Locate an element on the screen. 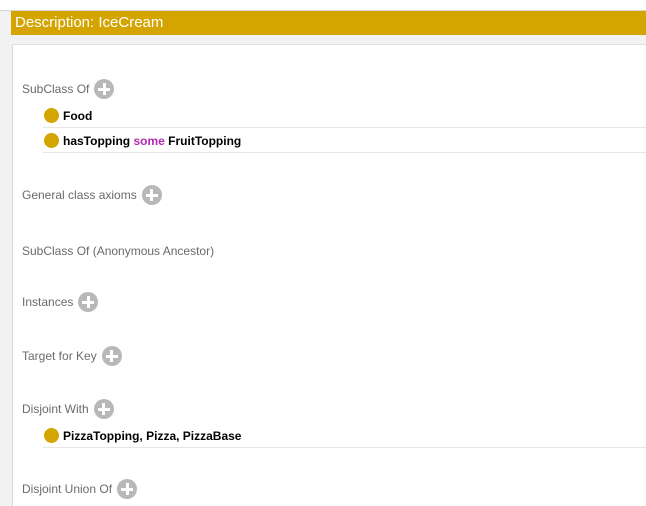 This screenshot has height=506, width=646. add-disjoint-union-of-button is located at coordinates (127, 489).